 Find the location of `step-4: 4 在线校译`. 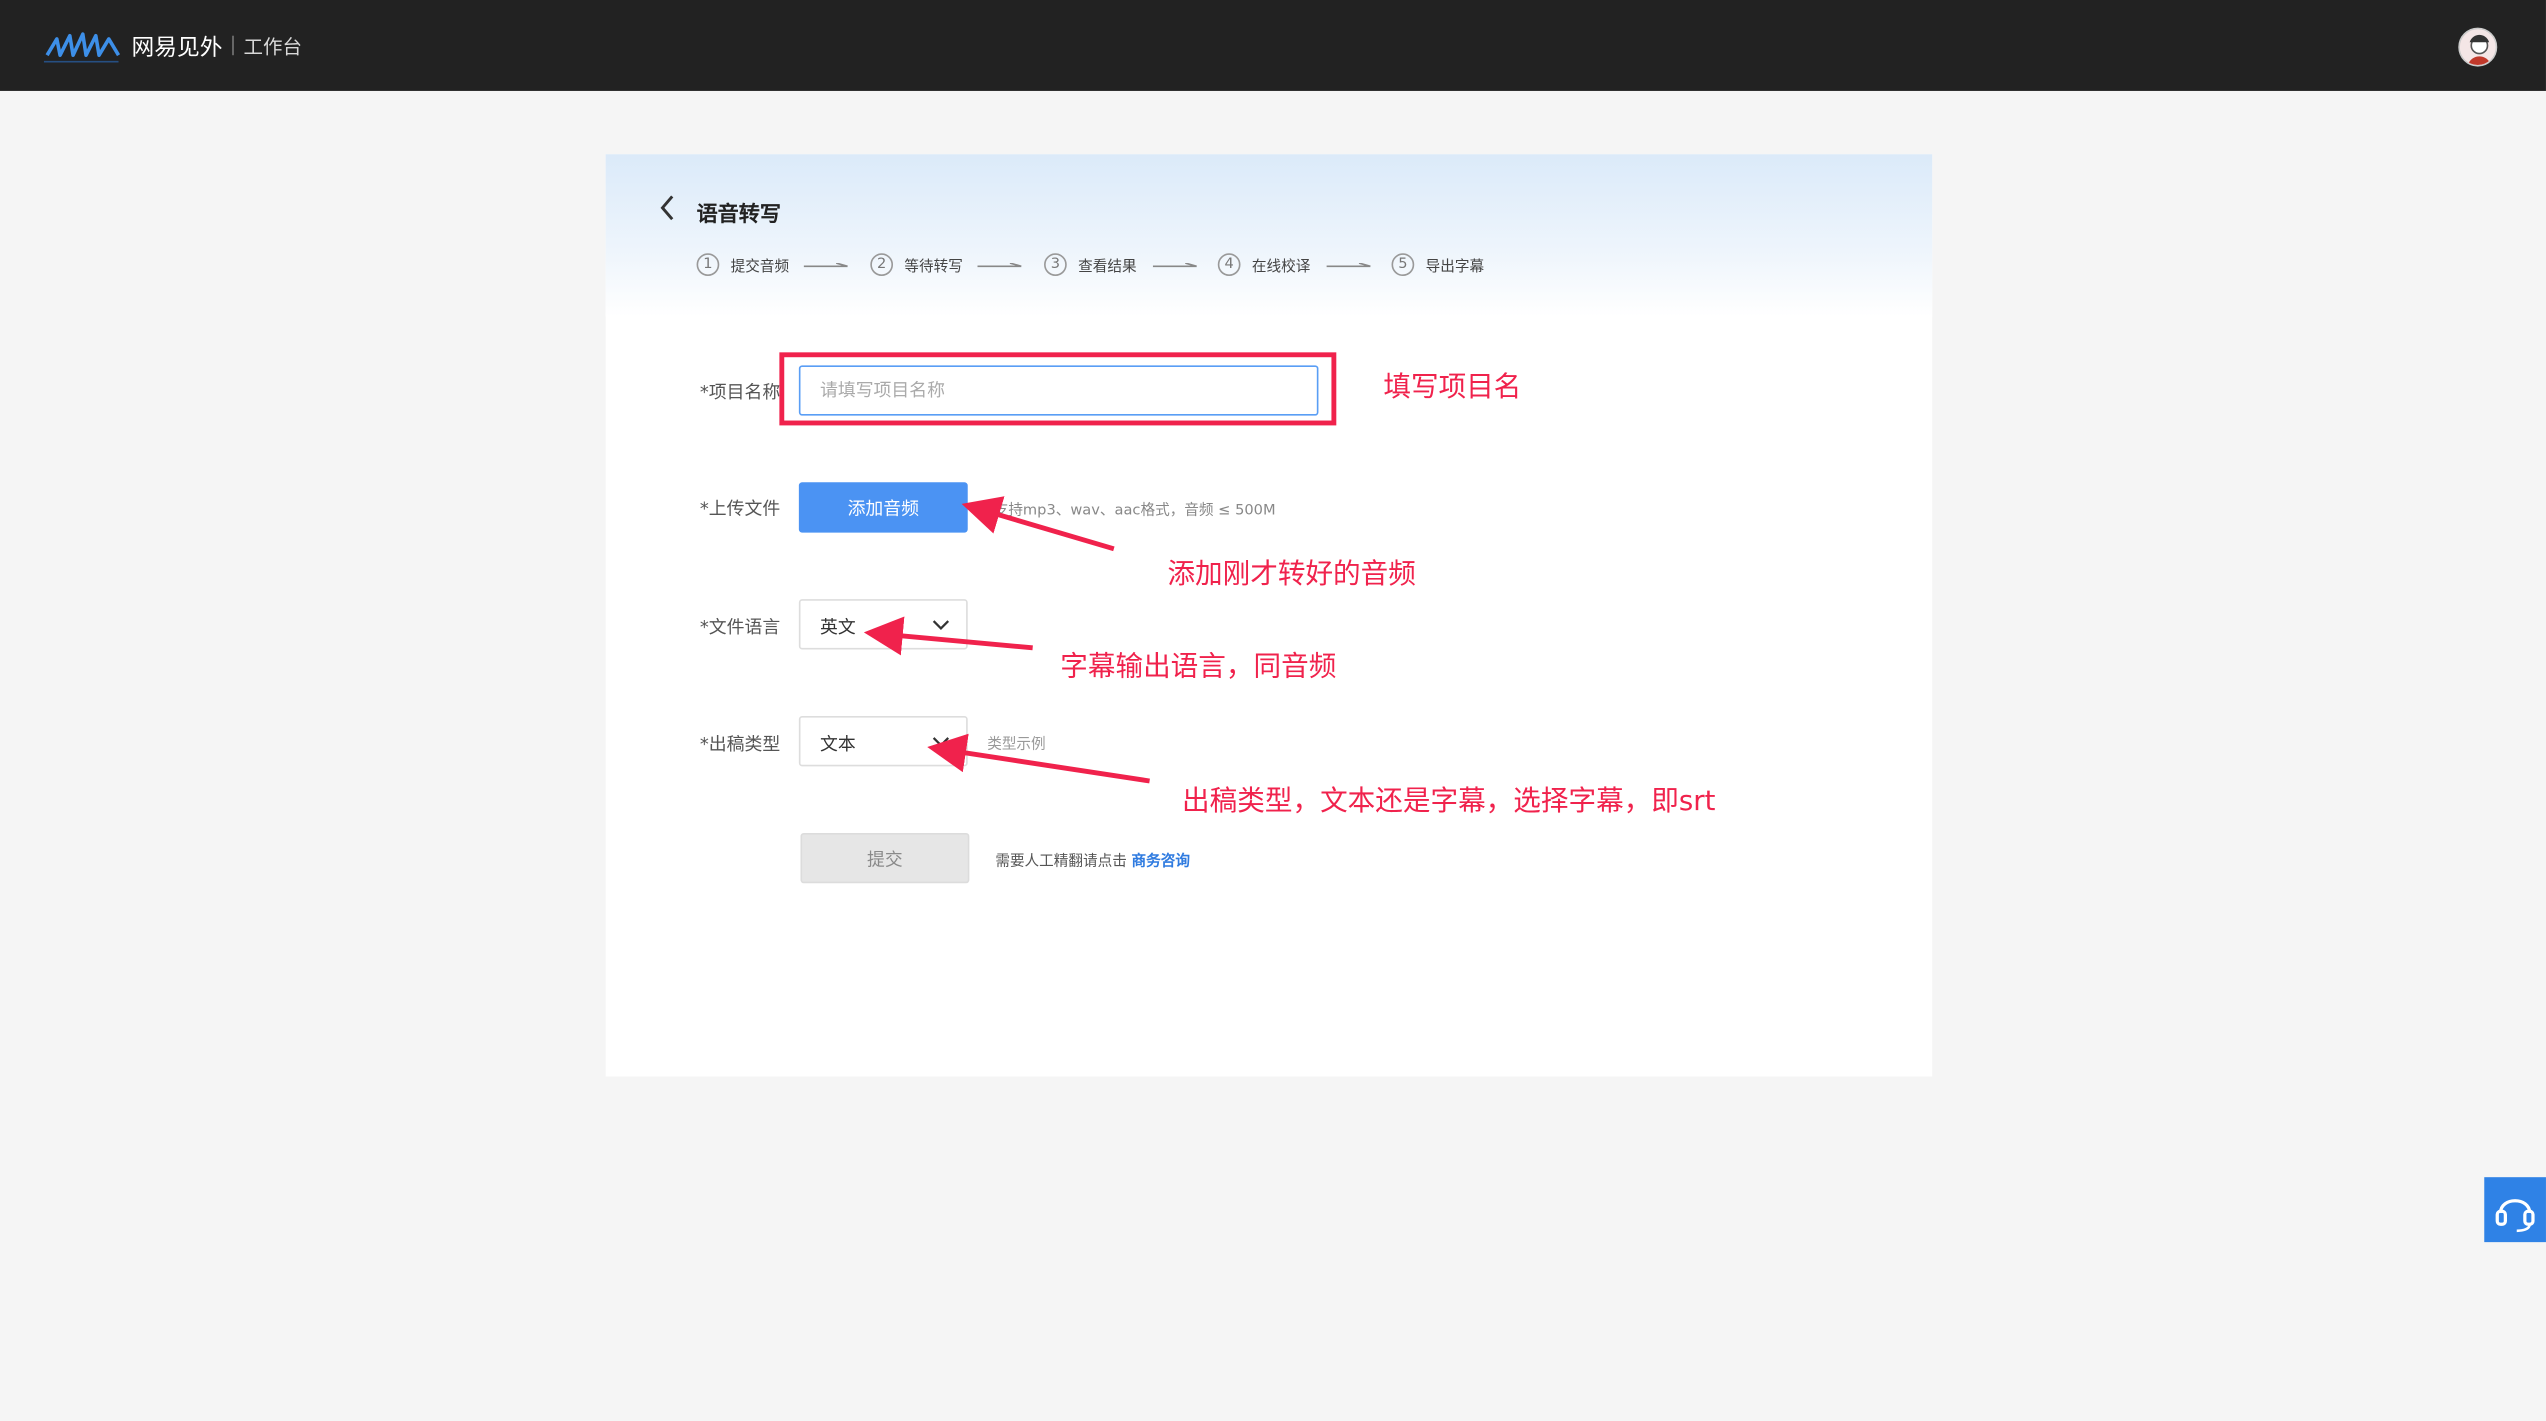

step-4: 4 在线校译 is located at coordinates (1264, 265).